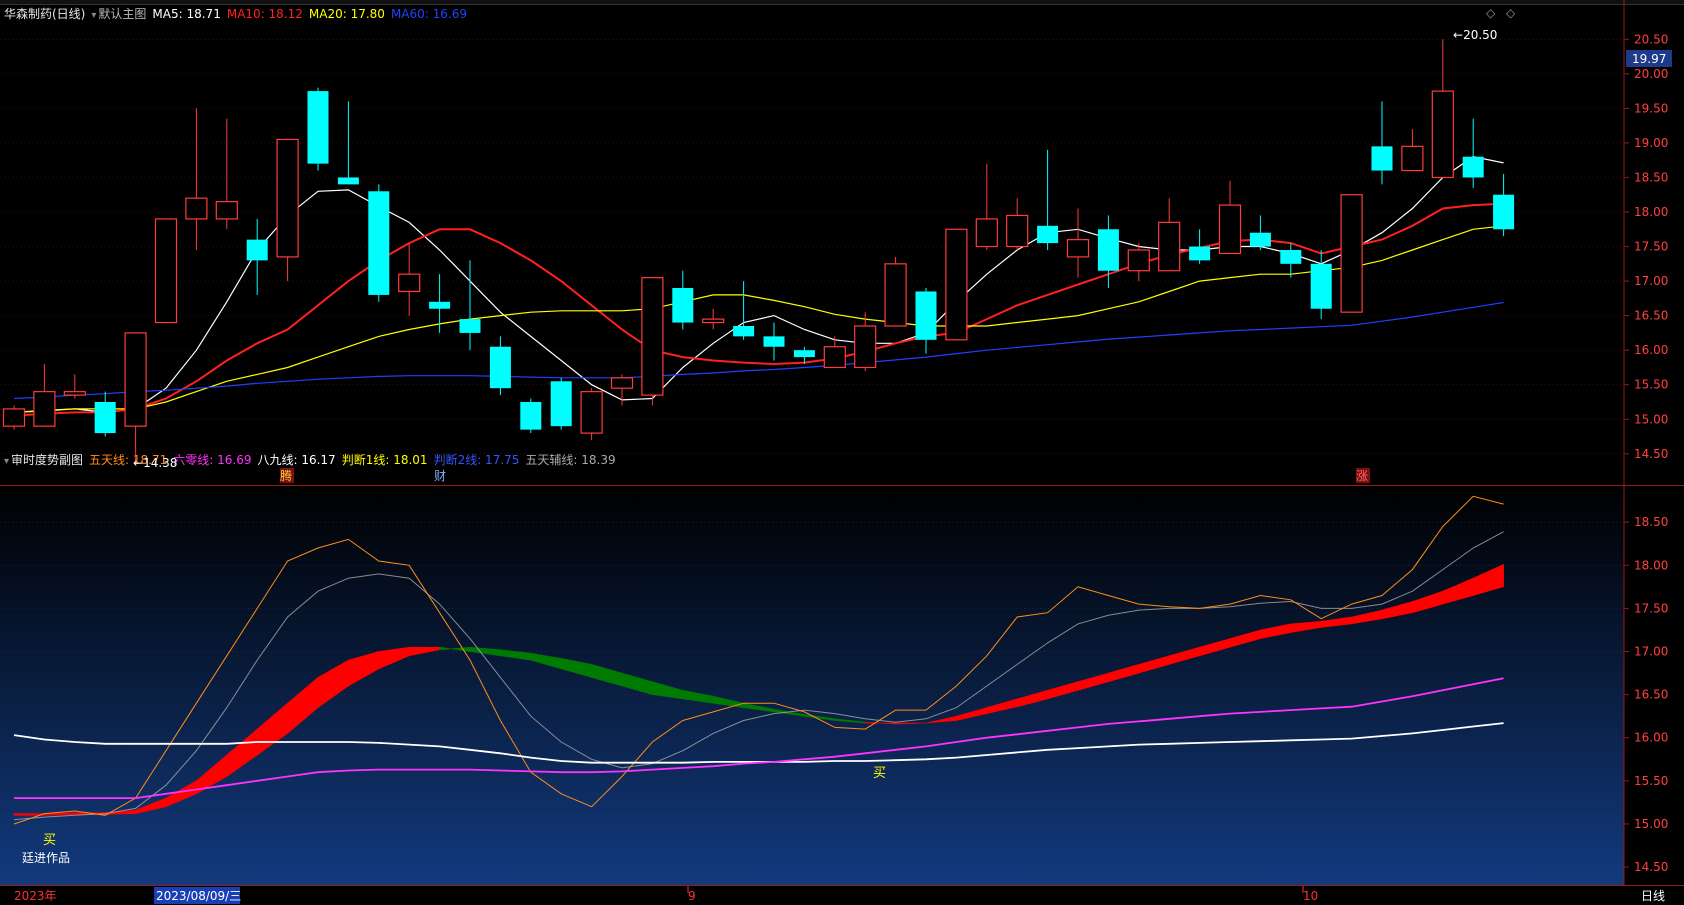 This screenshot has height=905, width=1684. What do you see at coordinates (1651, 350) in the screenshot?
I see `main-ytick-label: 16.00` at bounding box center [1651, 350].